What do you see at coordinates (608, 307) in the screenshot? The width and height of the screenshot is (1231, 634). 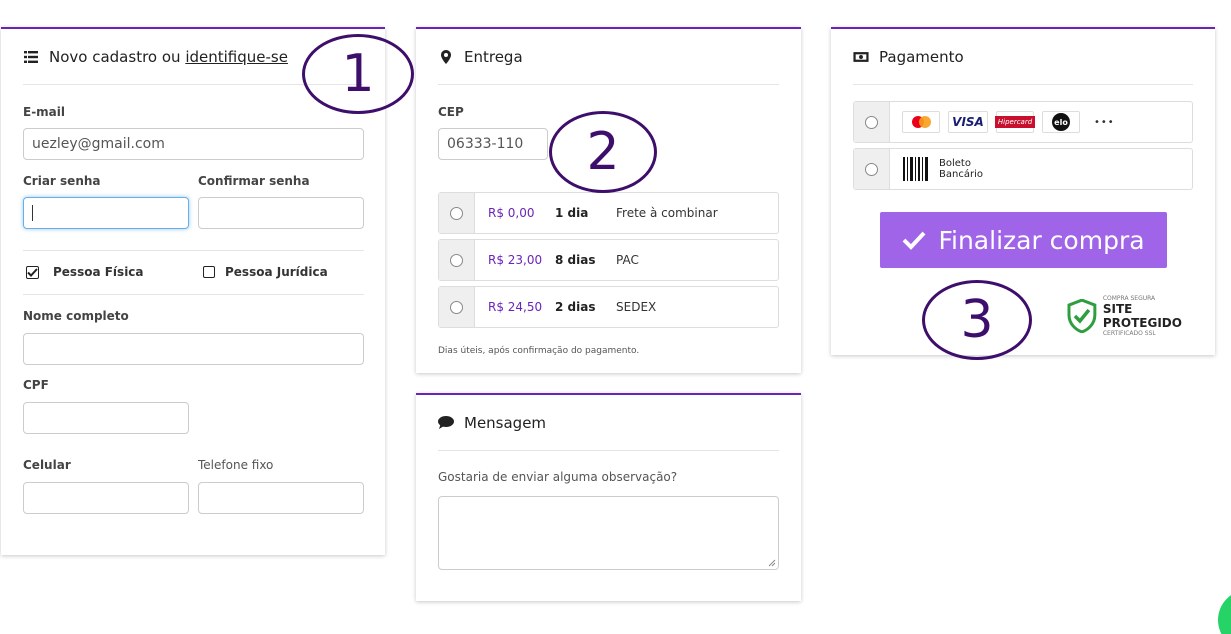 I see `frete-option: R$ 24,50 2 dias SEDEX` at bounding box center [608, 307].